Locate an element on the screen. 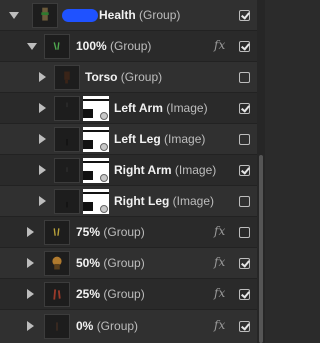  layer-row-left-arm: Left Arm (Image) is located at coordinates (128, 108).